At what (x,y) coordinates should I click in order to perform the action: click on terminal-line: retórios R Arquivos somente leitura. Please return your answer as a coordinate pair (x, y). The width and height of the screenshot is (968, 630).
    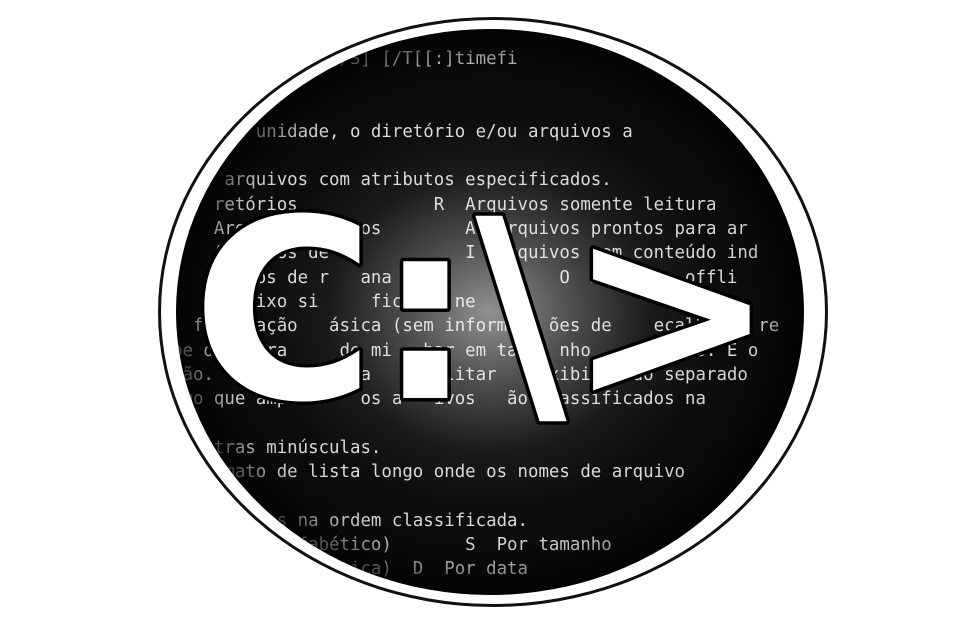
    Looking at the image, I should click on (446, 204).